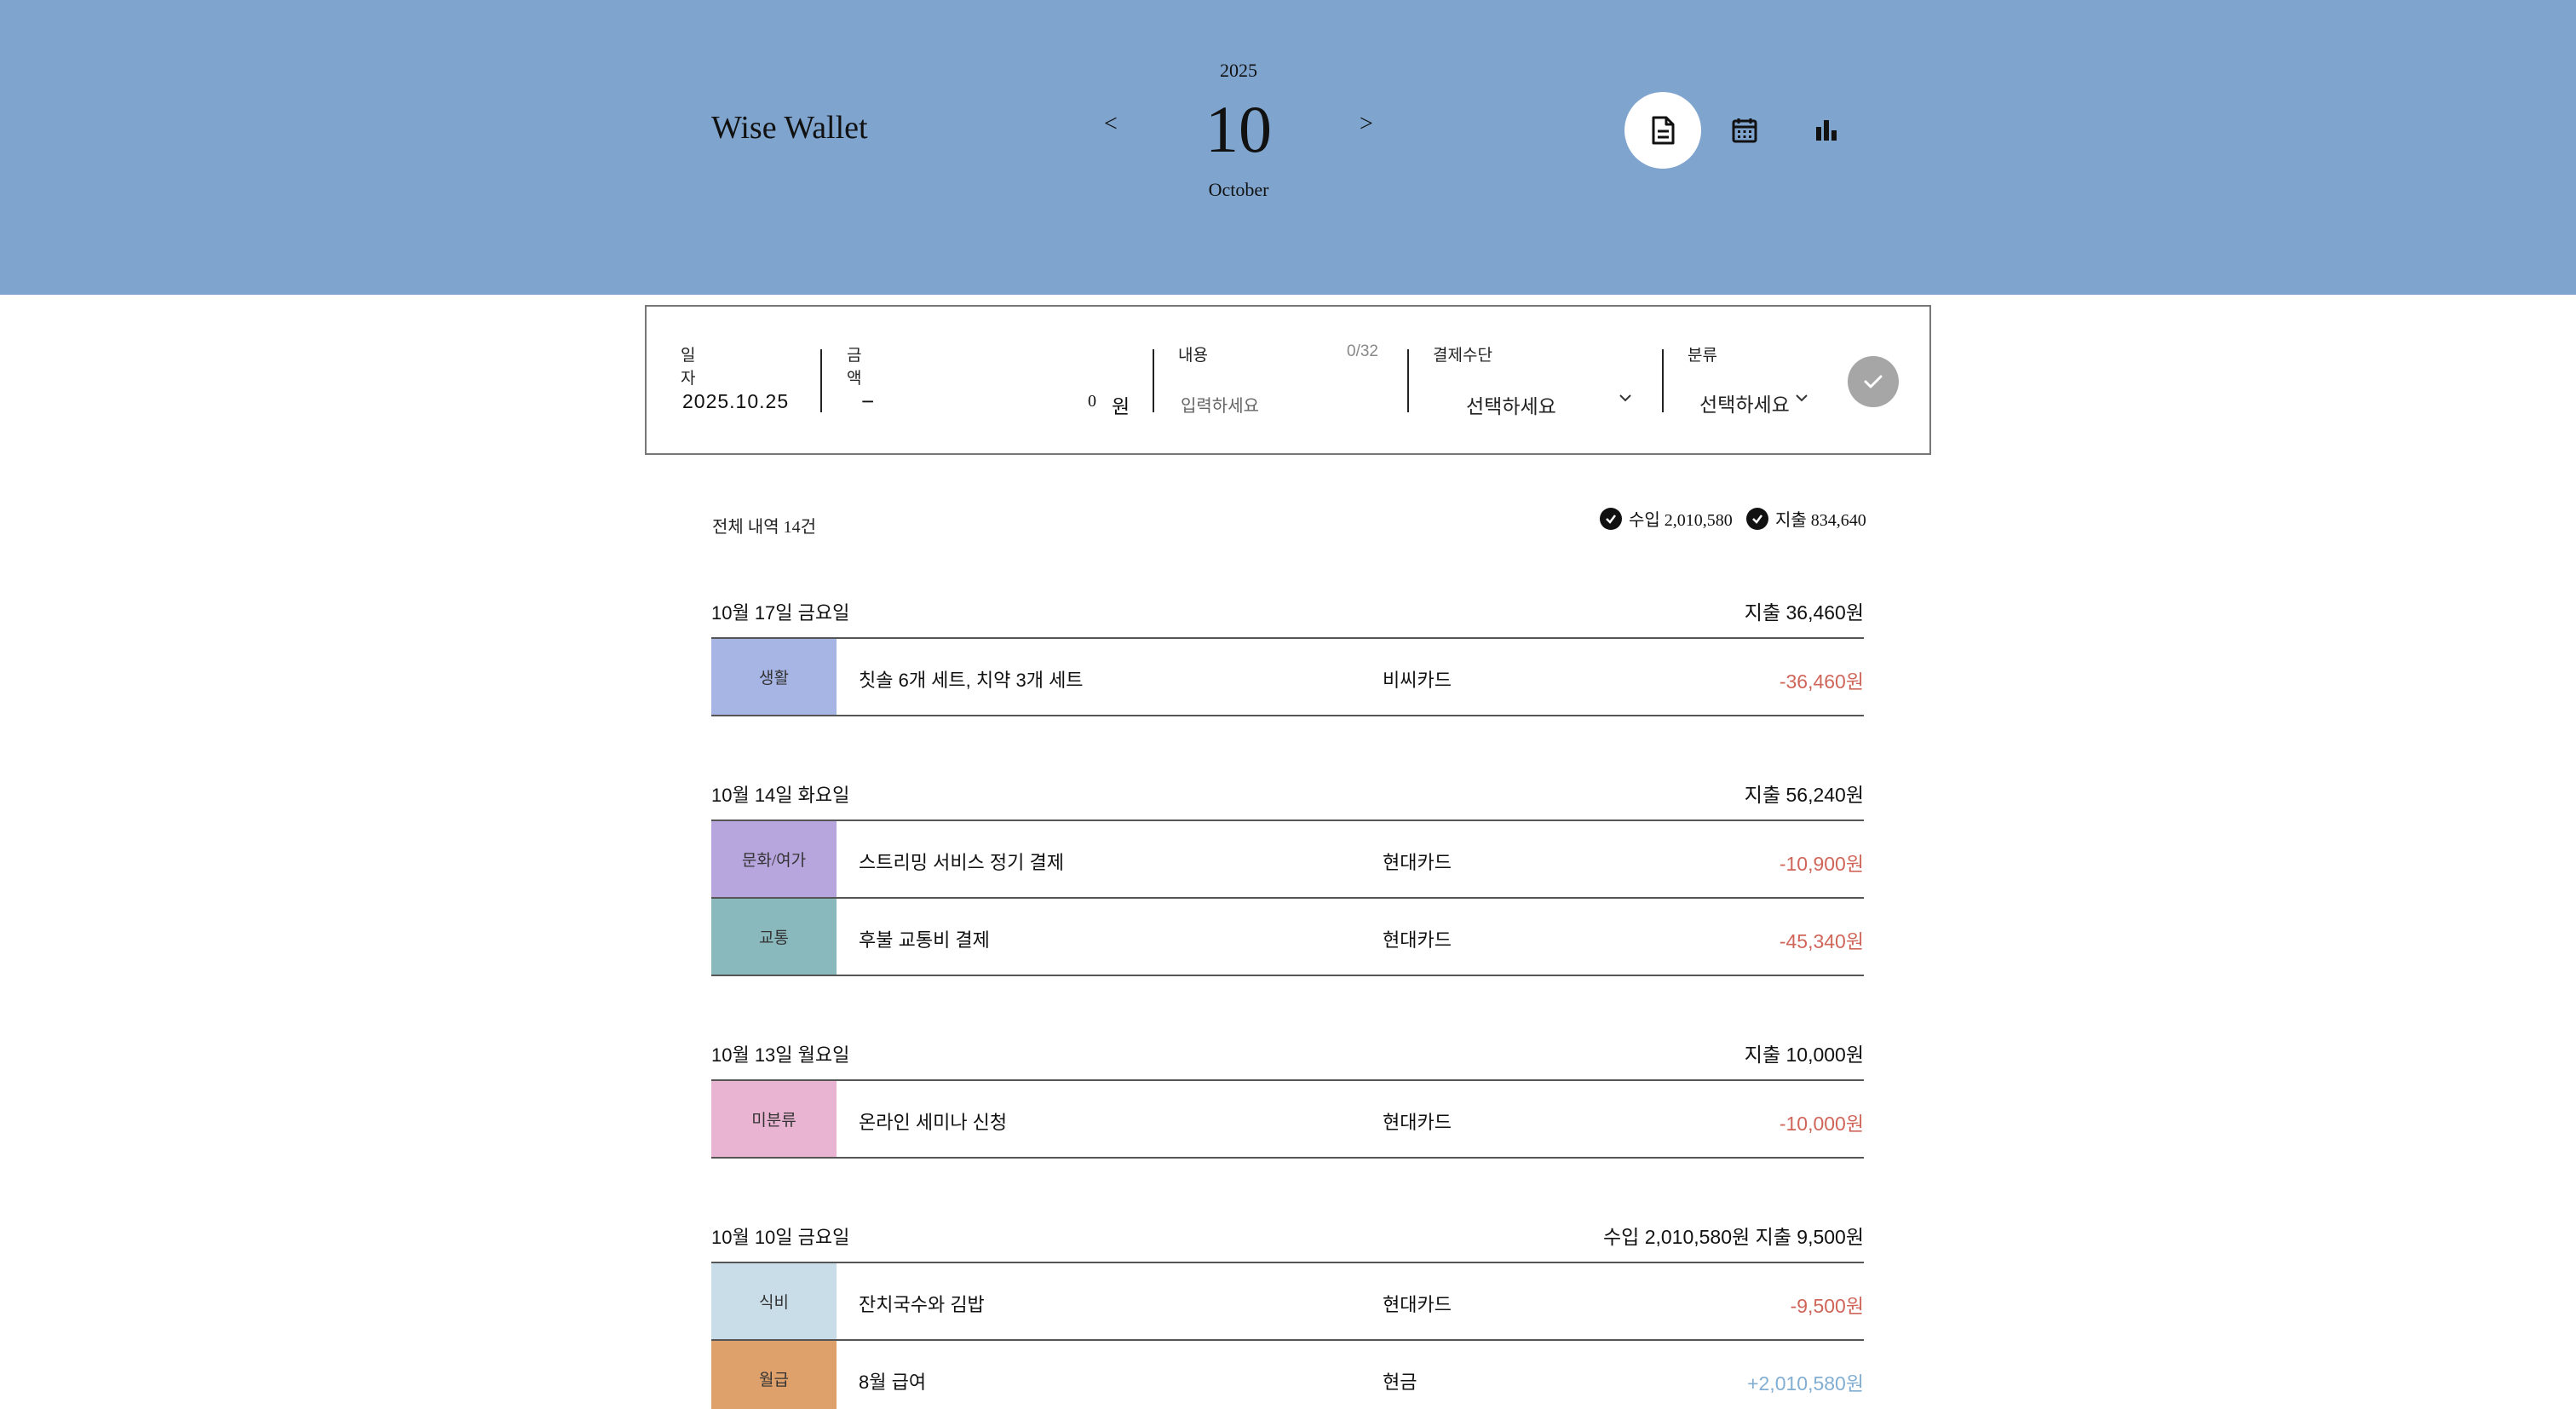 The width and height of the screenshot is (2576, 1409). I want to click on next-month-button: >, so click(1367, 124).